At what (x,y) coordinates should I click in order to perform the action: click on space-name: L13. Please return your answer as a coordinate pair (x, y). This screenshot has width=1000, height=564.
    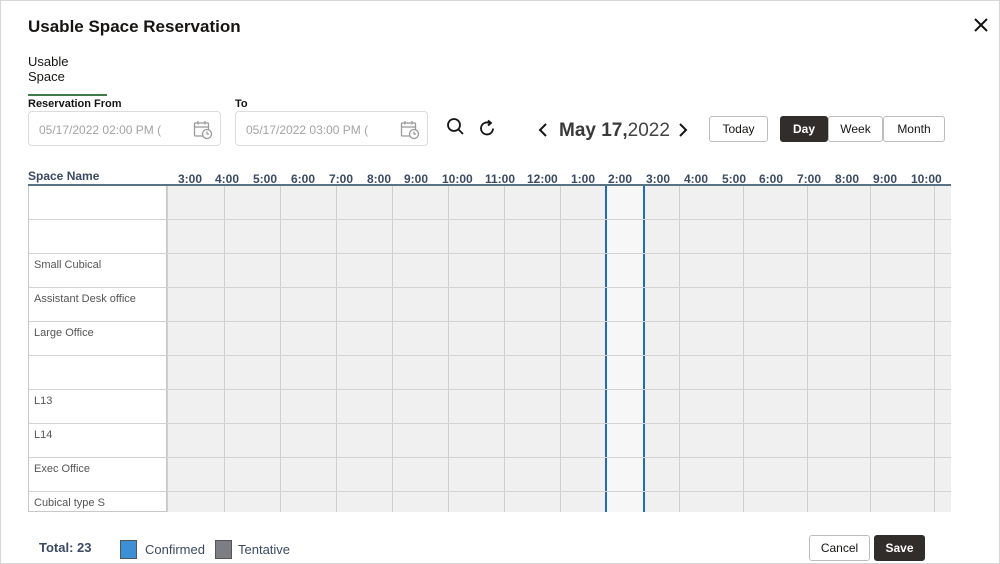
    Looking at the image, I should click on (43, 401).